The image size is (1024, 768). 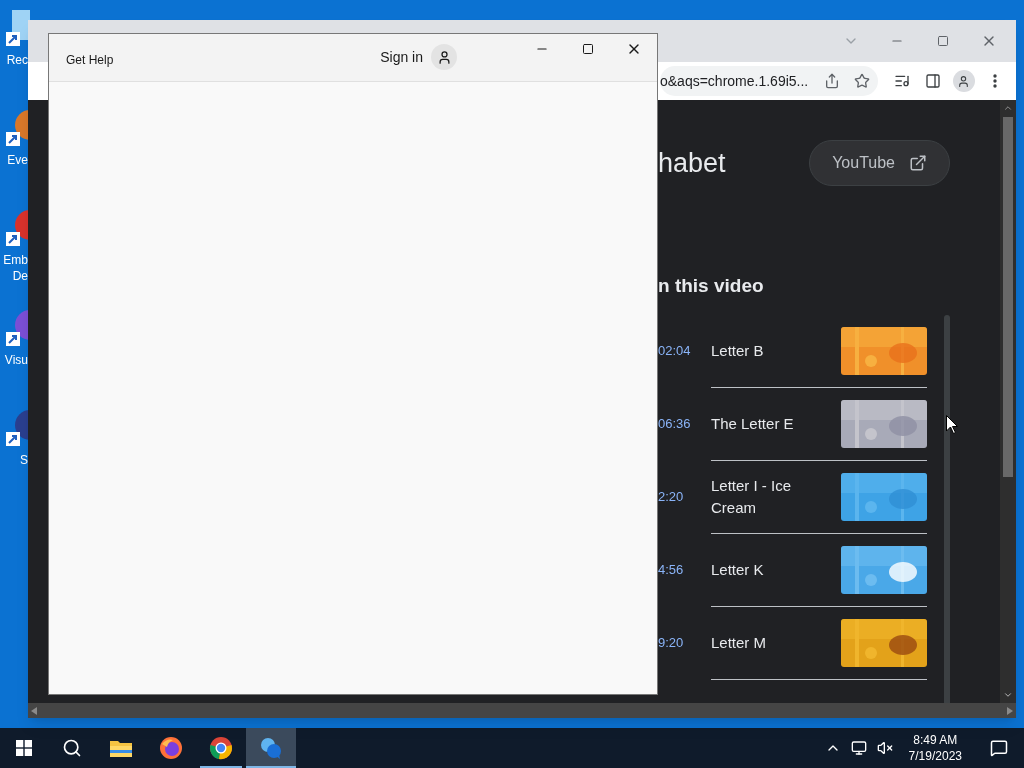 I want to click on horizontal-scrollbar, so click(x=522, y=710).